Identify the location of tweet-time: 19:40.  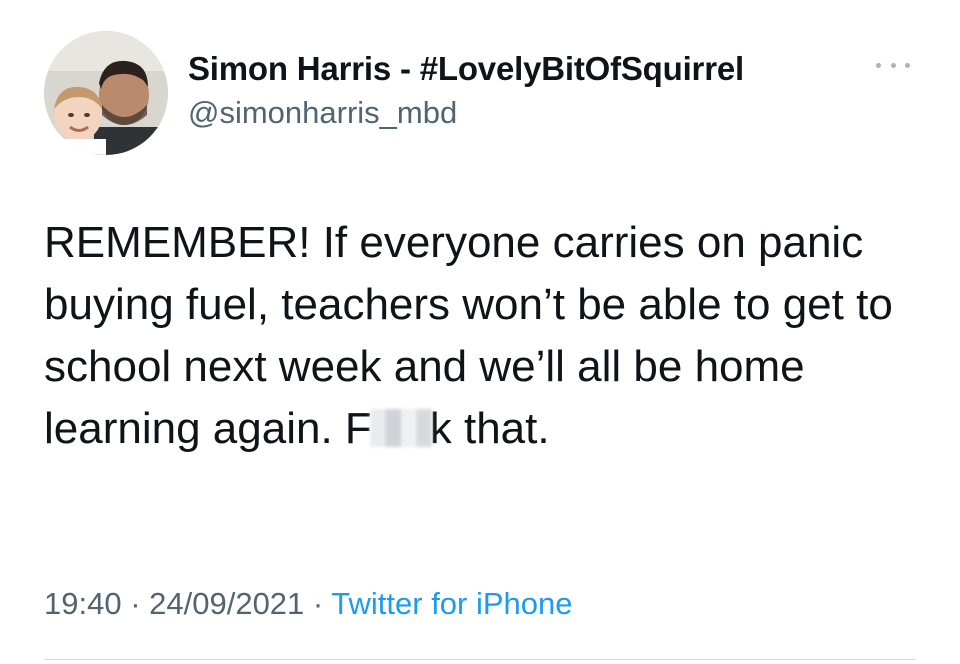
(83, 603).